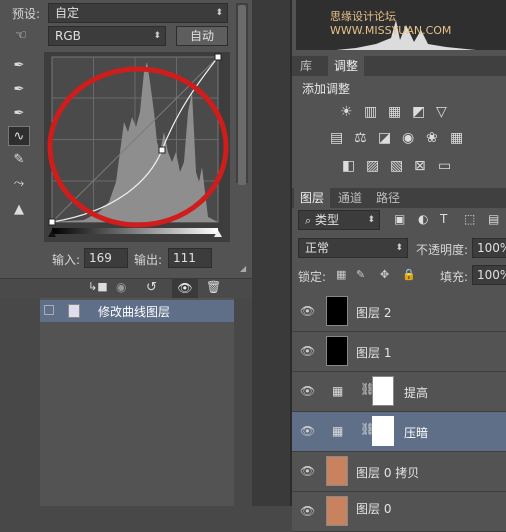  Describe the element at coordinates (19, 66) in the screenshot. I see `eyedropper-black-icon: ✒` at that location.